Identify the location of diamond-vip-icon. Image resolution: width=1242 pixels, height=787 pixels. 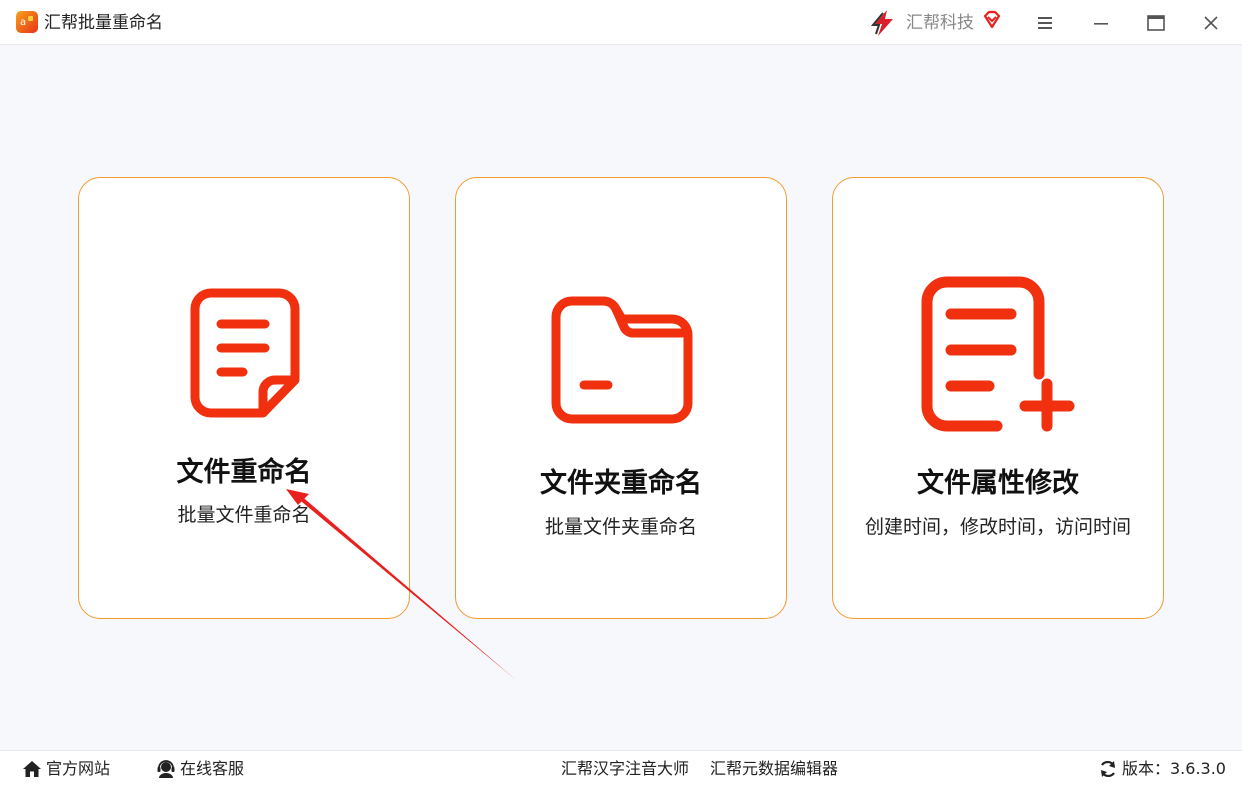
(992, 20).